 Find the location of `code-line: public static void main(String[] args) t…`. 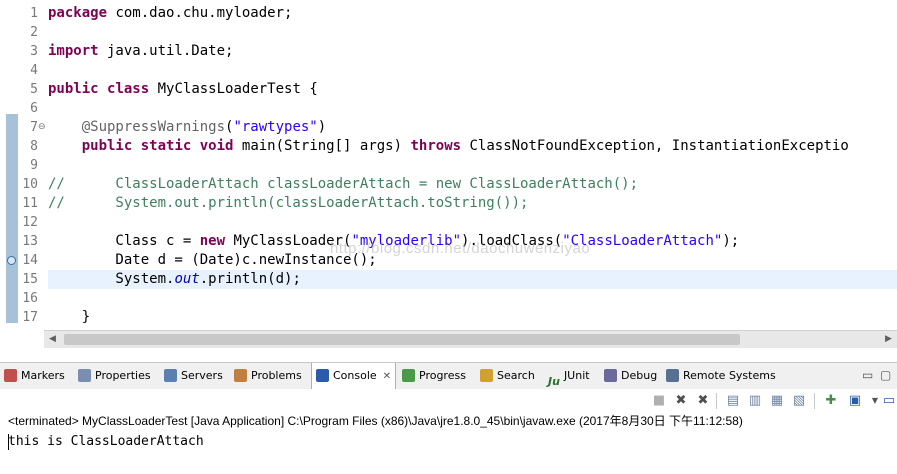

code-line: public static void main(String[] args) t… is located at coordinates (472, 146).